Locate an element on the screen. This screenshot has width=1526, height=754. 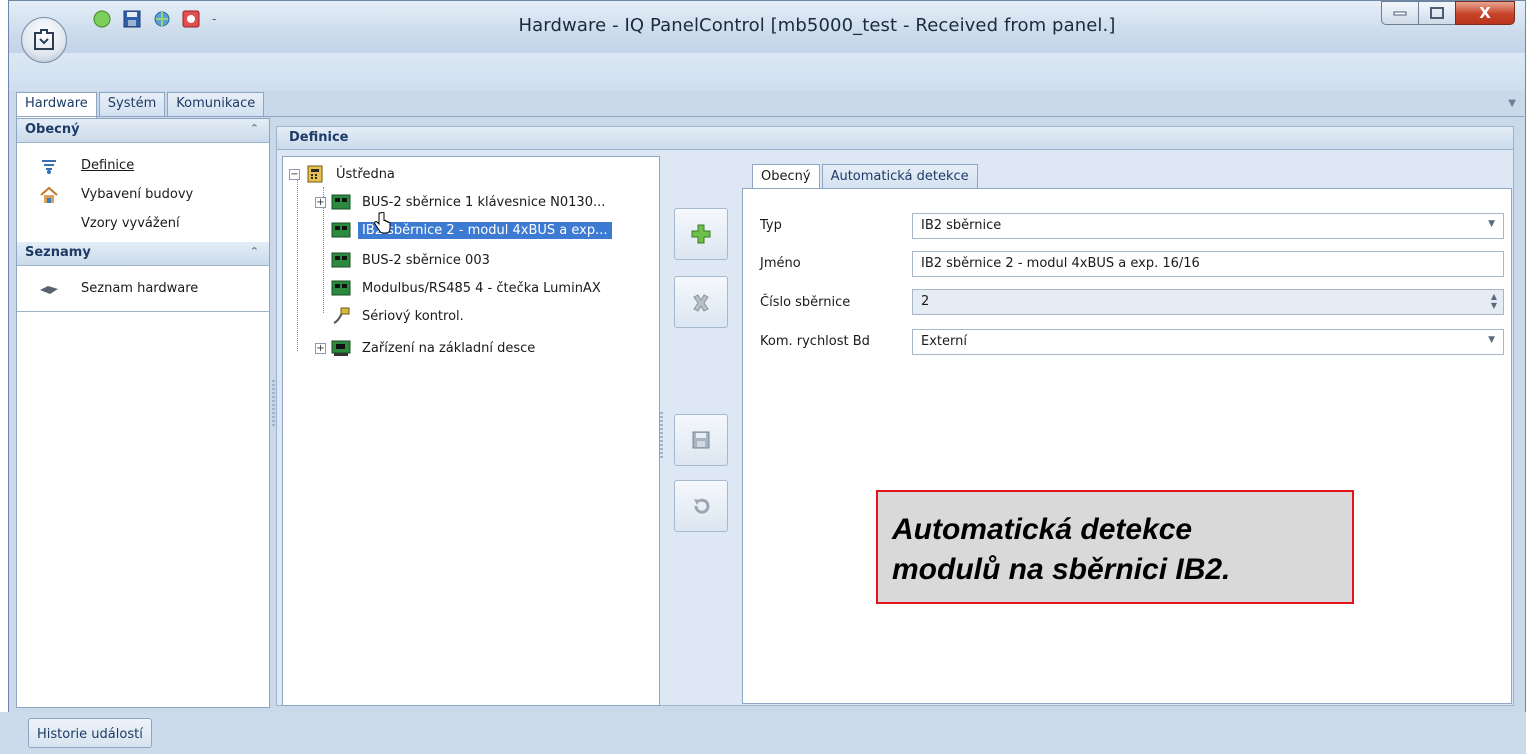
save-icon is located at coordinates (701, 440).